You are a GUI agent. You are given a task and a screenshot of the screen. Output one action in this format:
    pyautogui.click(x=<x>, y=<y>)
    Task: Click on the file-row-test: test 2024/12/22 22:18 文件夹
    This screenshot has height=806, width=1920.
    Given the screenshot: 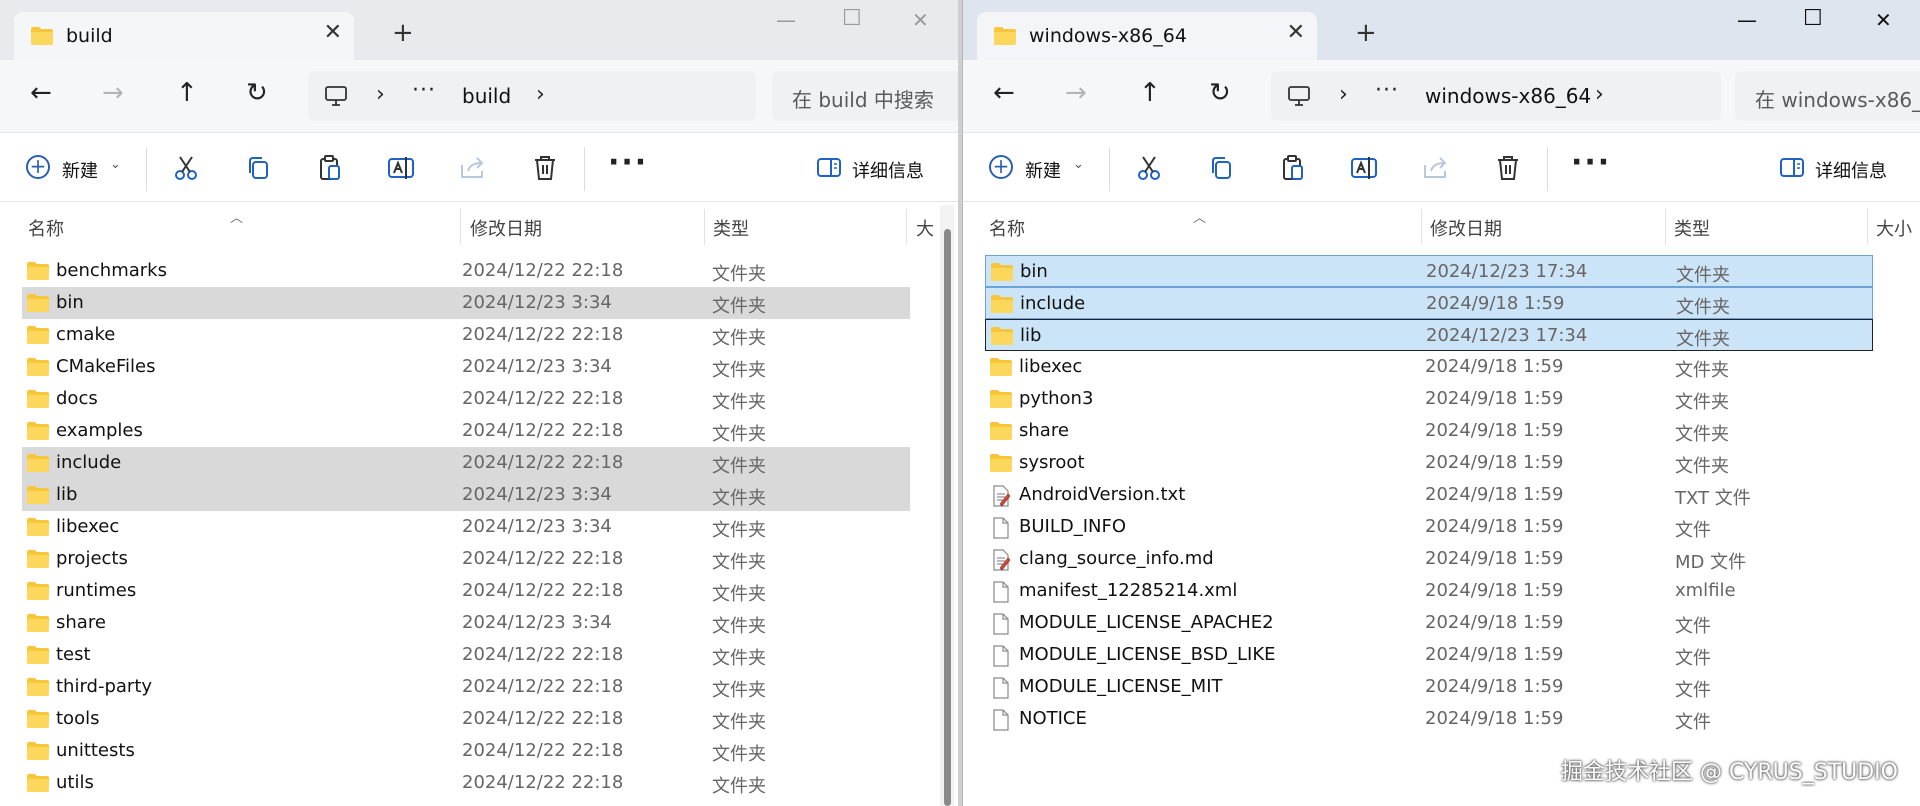 What is the action you would take?
    pyautogui.click(x=466, y=655)
    